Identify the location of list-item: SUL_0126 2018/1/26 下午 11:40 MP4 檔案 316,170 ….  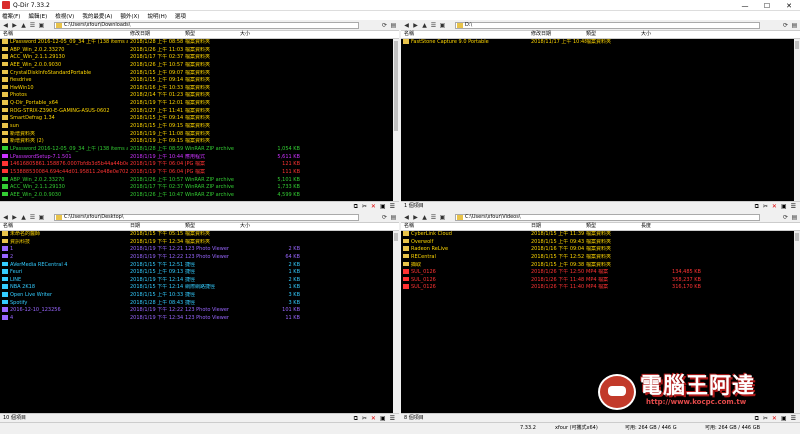
(600, 288).